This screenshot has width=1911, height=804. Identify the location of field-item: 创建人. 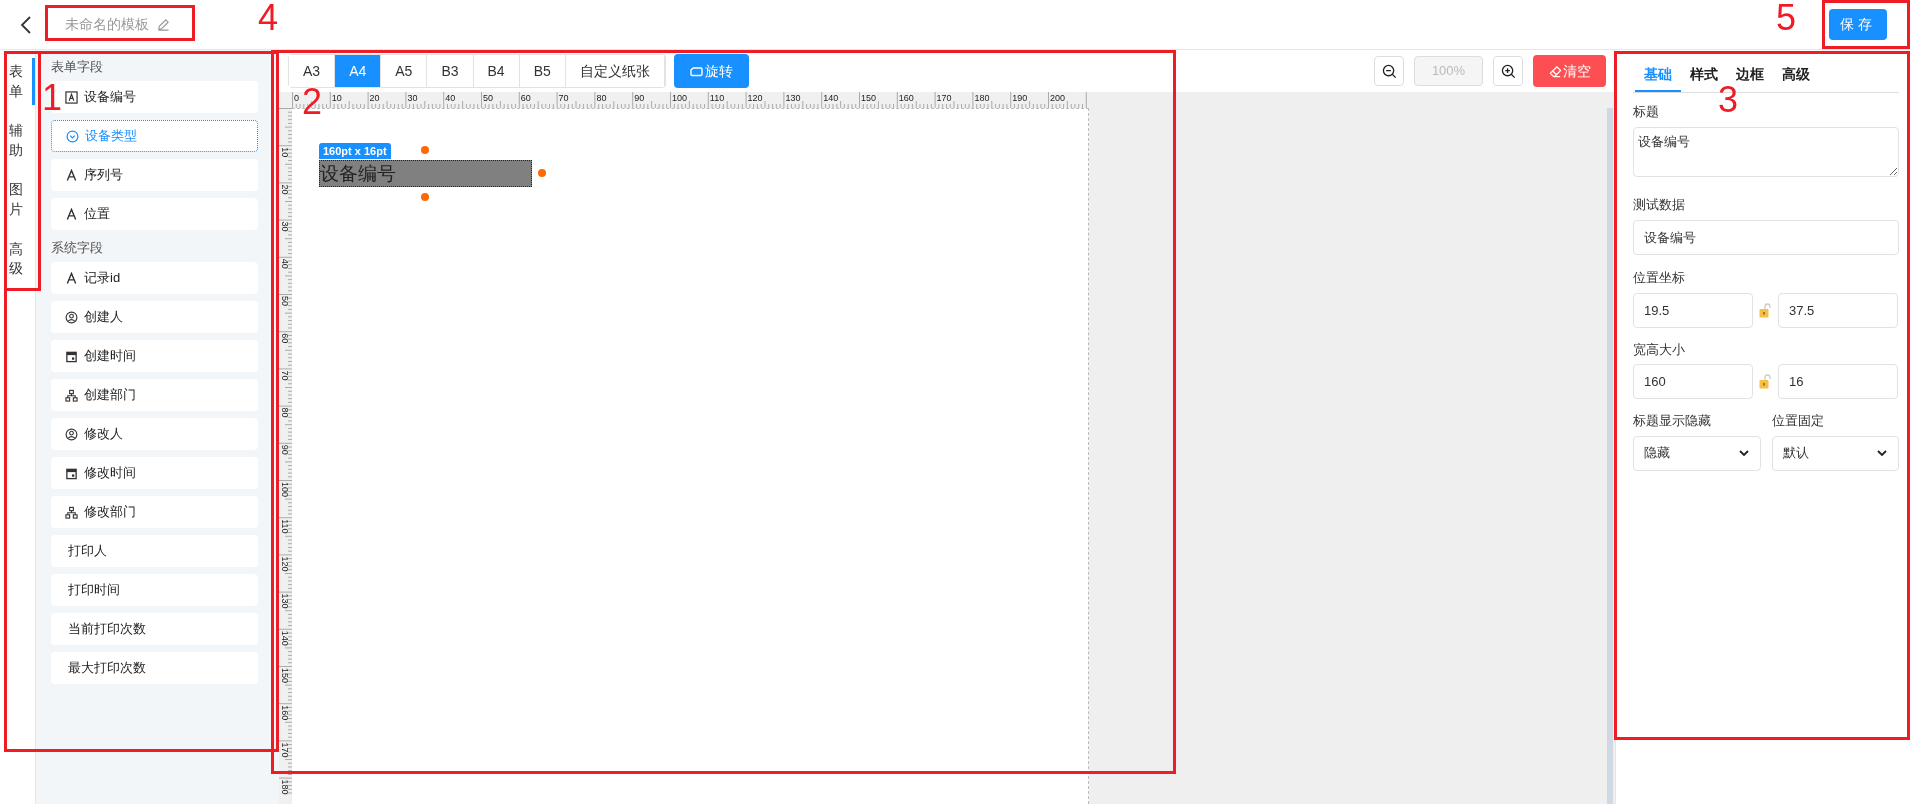
(154, 317).